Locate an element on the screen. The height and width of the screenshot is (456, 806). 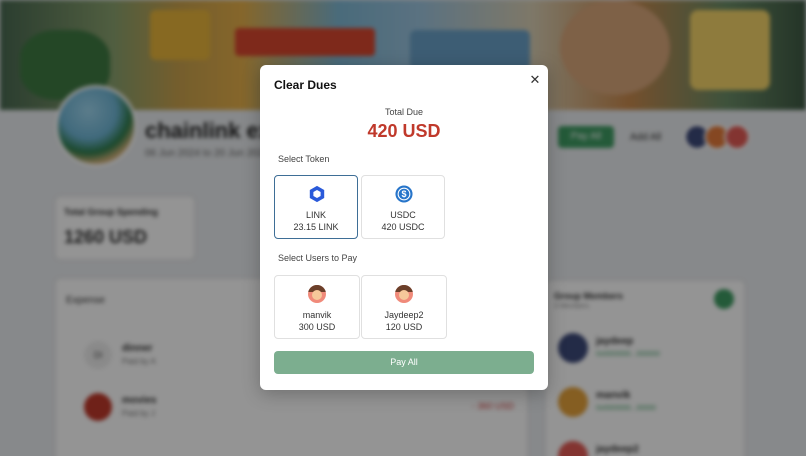
token-option-link: LINK 23.15 LINK is located at coordinates (316, 207).